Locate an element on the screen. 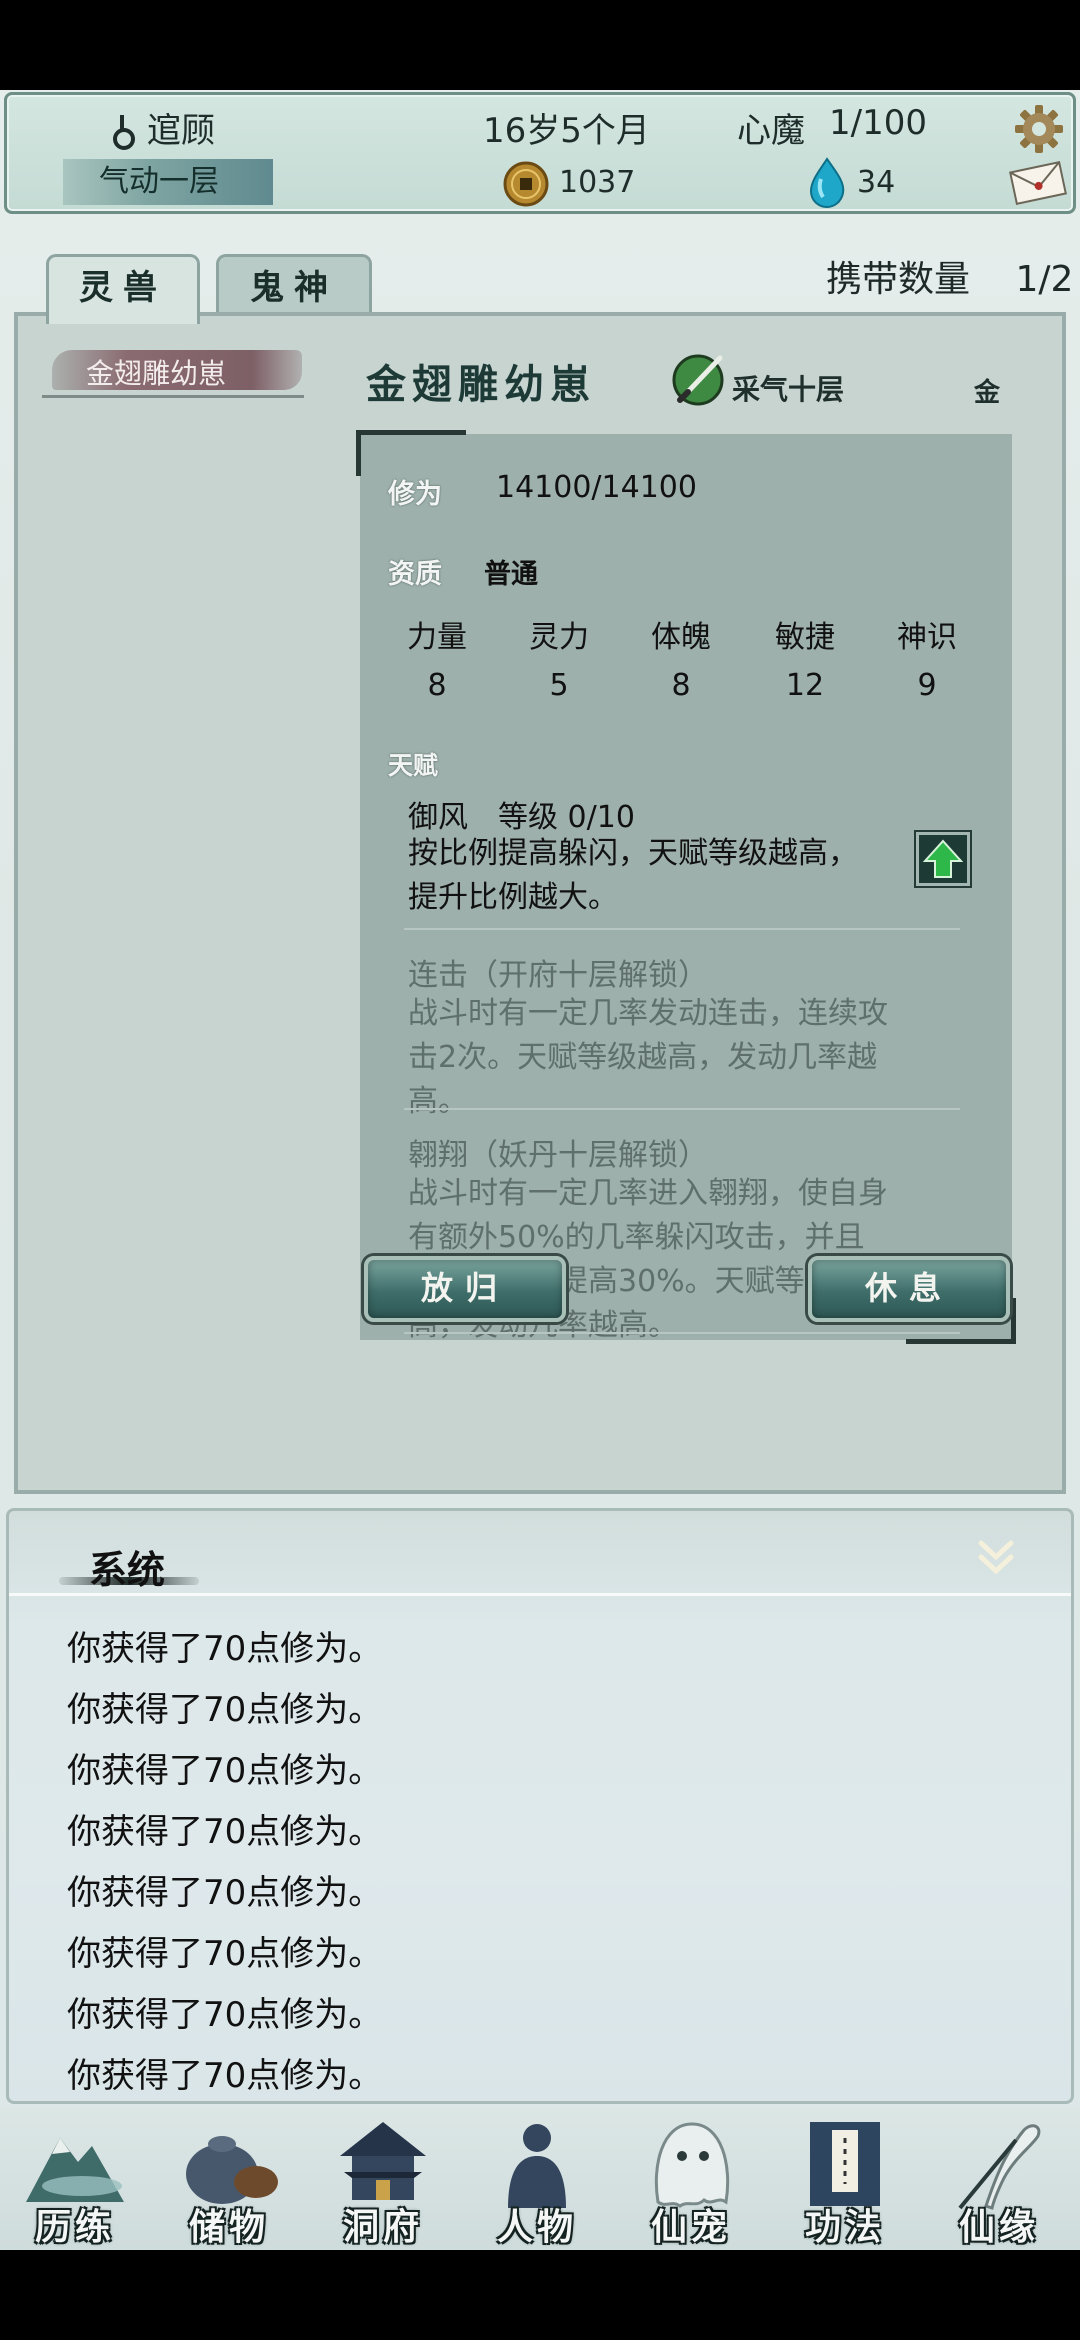 The height and width of the screenshot is (2340, 1080). spirit-stone-icon is located at coordinates (827, 183).